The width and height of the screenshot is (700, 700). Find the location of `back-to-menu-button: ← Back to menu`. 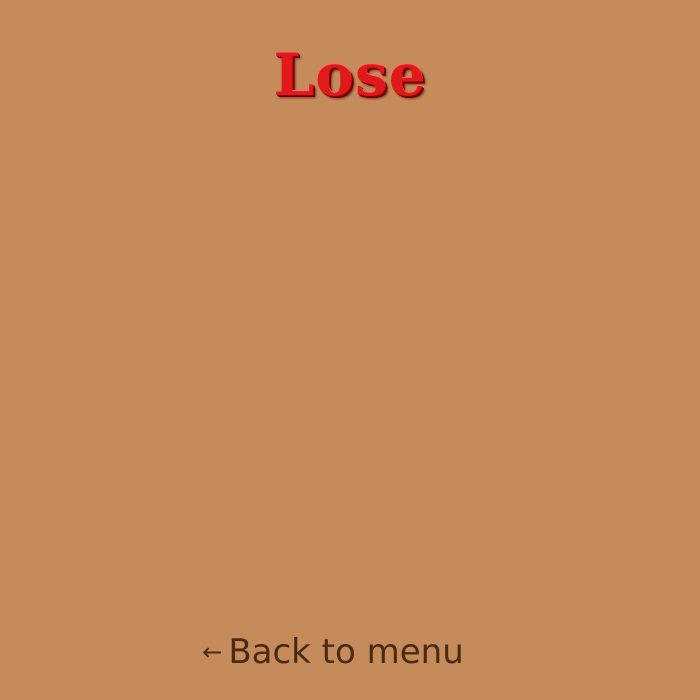

back-to-menu-button: ← Back to menu is located at coordinates (333, 652).